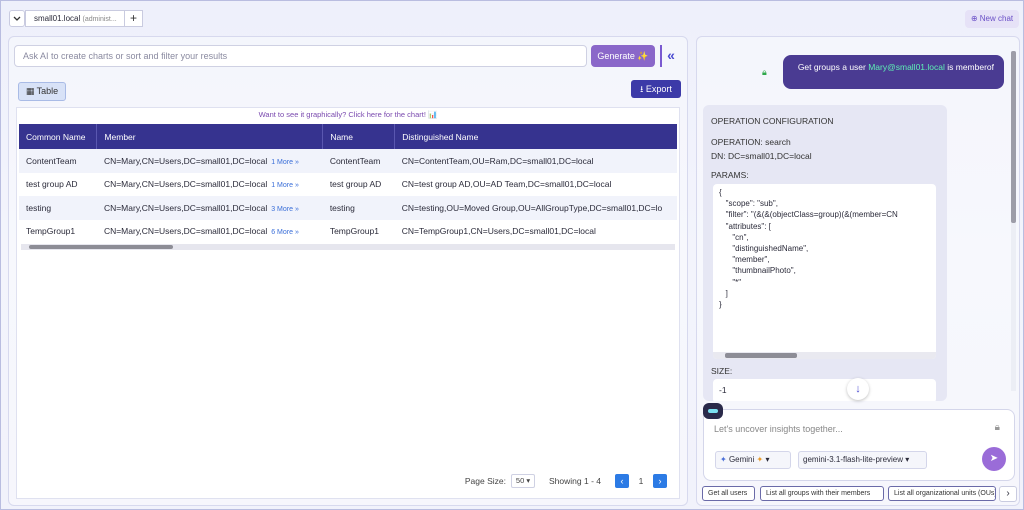  Describe the element at coordinates (824, 355) in the screenshot. I see `params-horizontal-scrollbar` at that location.